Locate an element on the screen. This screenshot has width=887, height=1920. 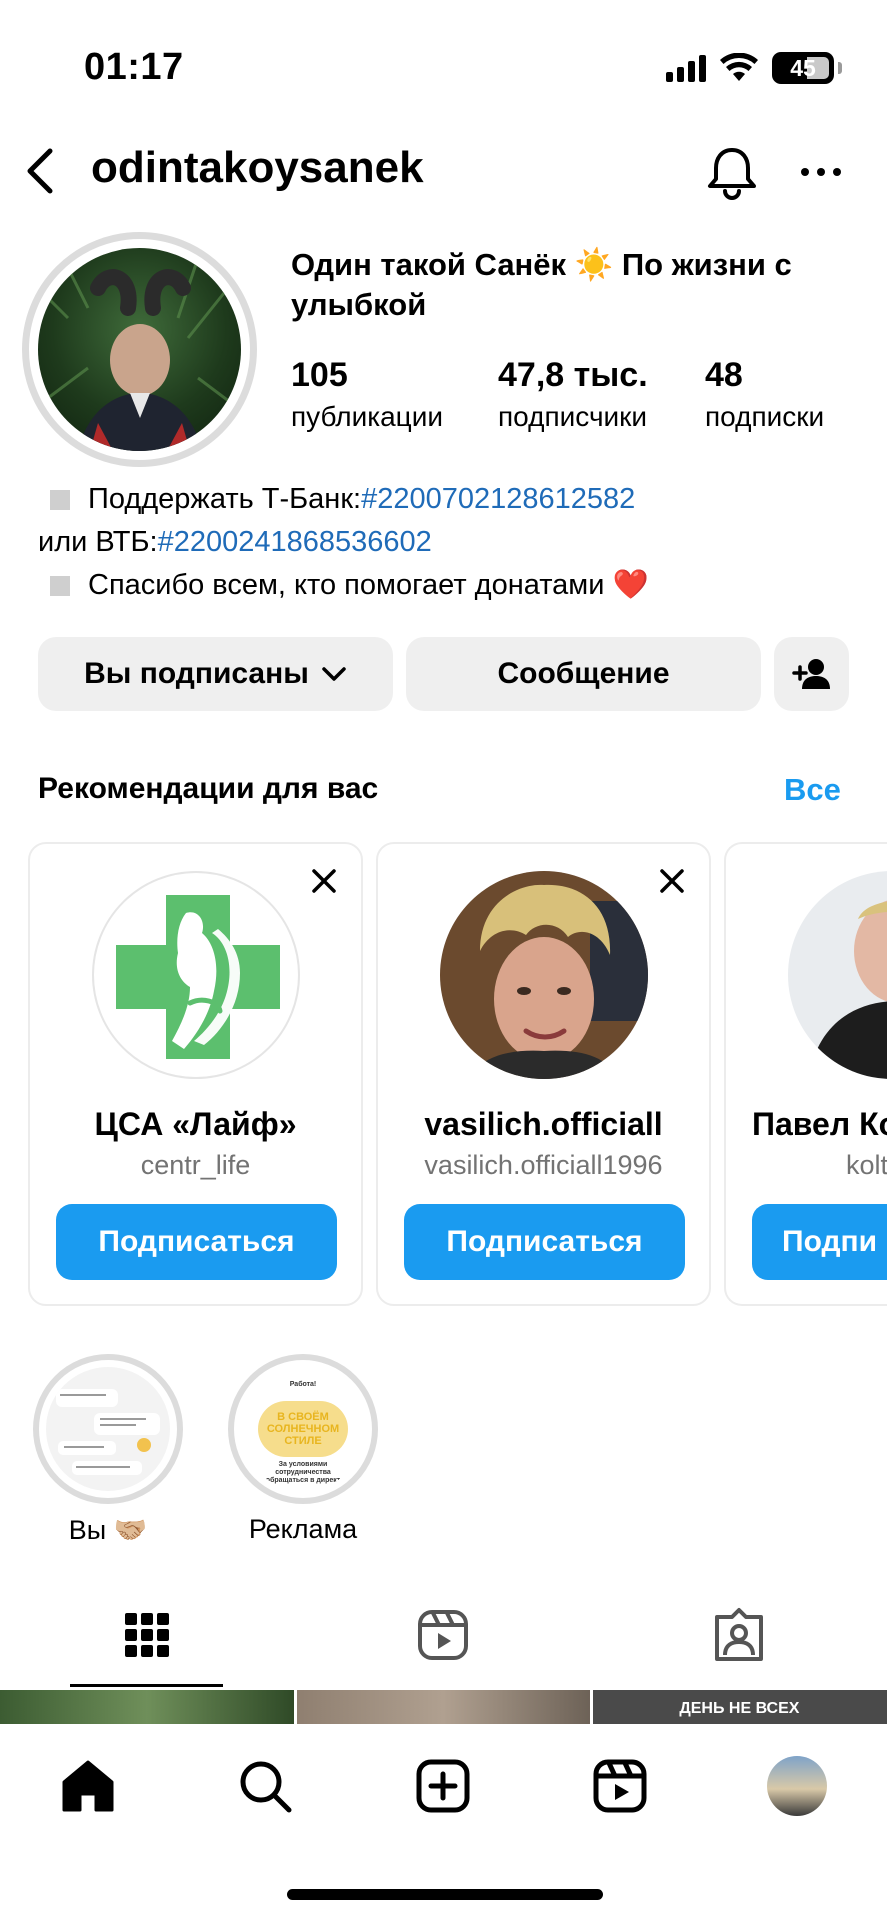
posts-grid-preview: ДЕНЬ НЕ ВСЕХ is located at coordinates (443, 1707).